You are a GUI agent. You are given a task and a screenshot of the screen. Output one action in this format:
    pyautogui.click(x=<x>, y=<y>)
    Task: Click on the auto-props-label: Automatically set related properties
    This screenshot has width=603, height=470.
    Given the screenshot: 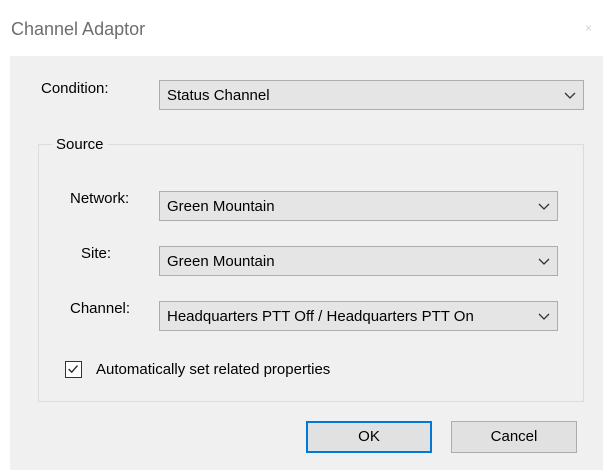 What is the action you would take?
    pyautogui.click(x=213, y=369)
    